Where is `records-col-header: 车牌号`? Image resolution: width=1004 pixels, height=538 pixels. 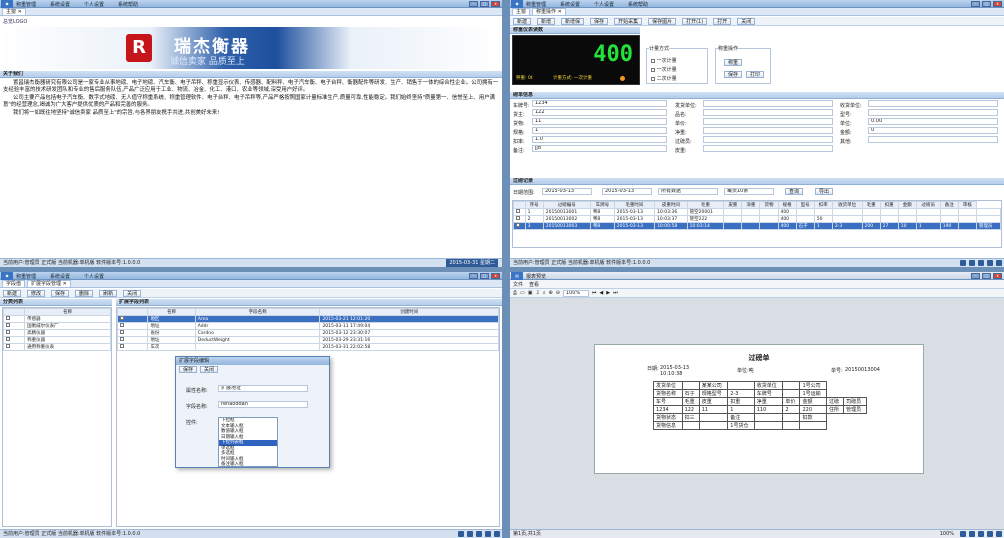 records-col-header: 车牌号 is located at coordinates (602, 205).